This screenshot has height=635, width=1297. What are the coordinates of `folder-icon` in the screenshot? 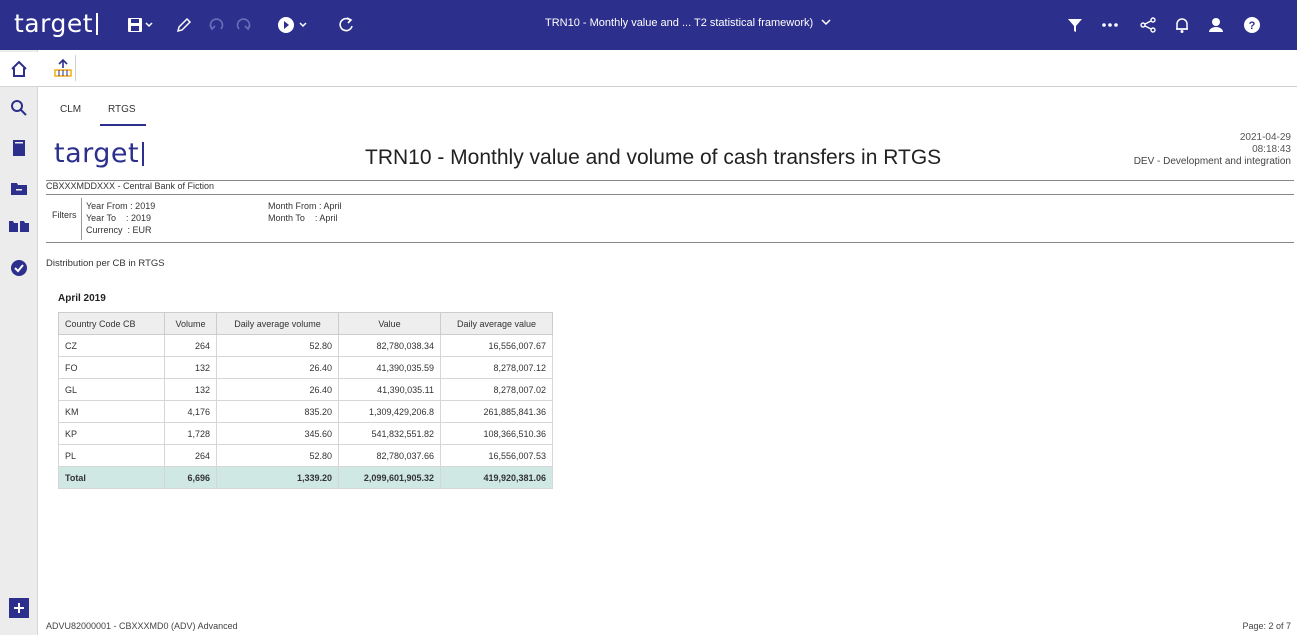 It's located at (19, 188).